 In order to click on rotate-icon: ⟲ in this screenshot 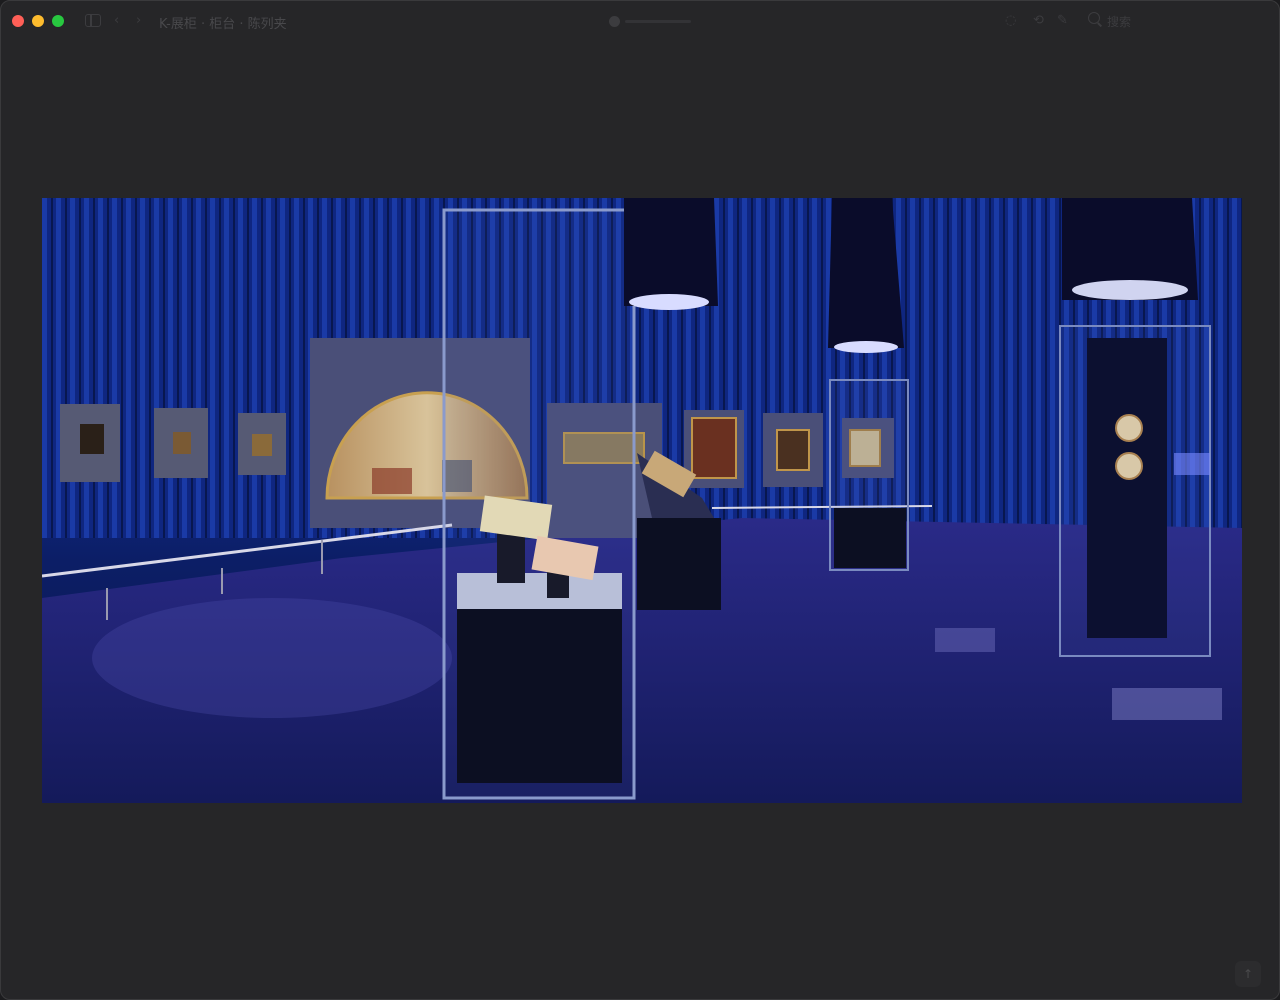, I will do `click(1038, 21)`.